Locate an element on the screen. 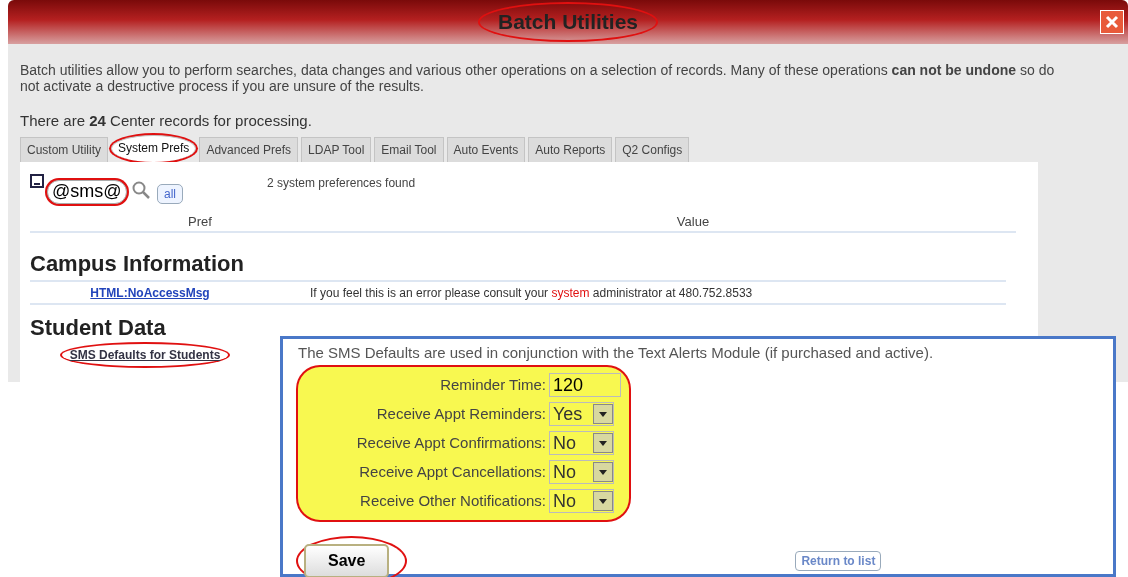  dropdown: Yes is located at coordinates (581, 414).